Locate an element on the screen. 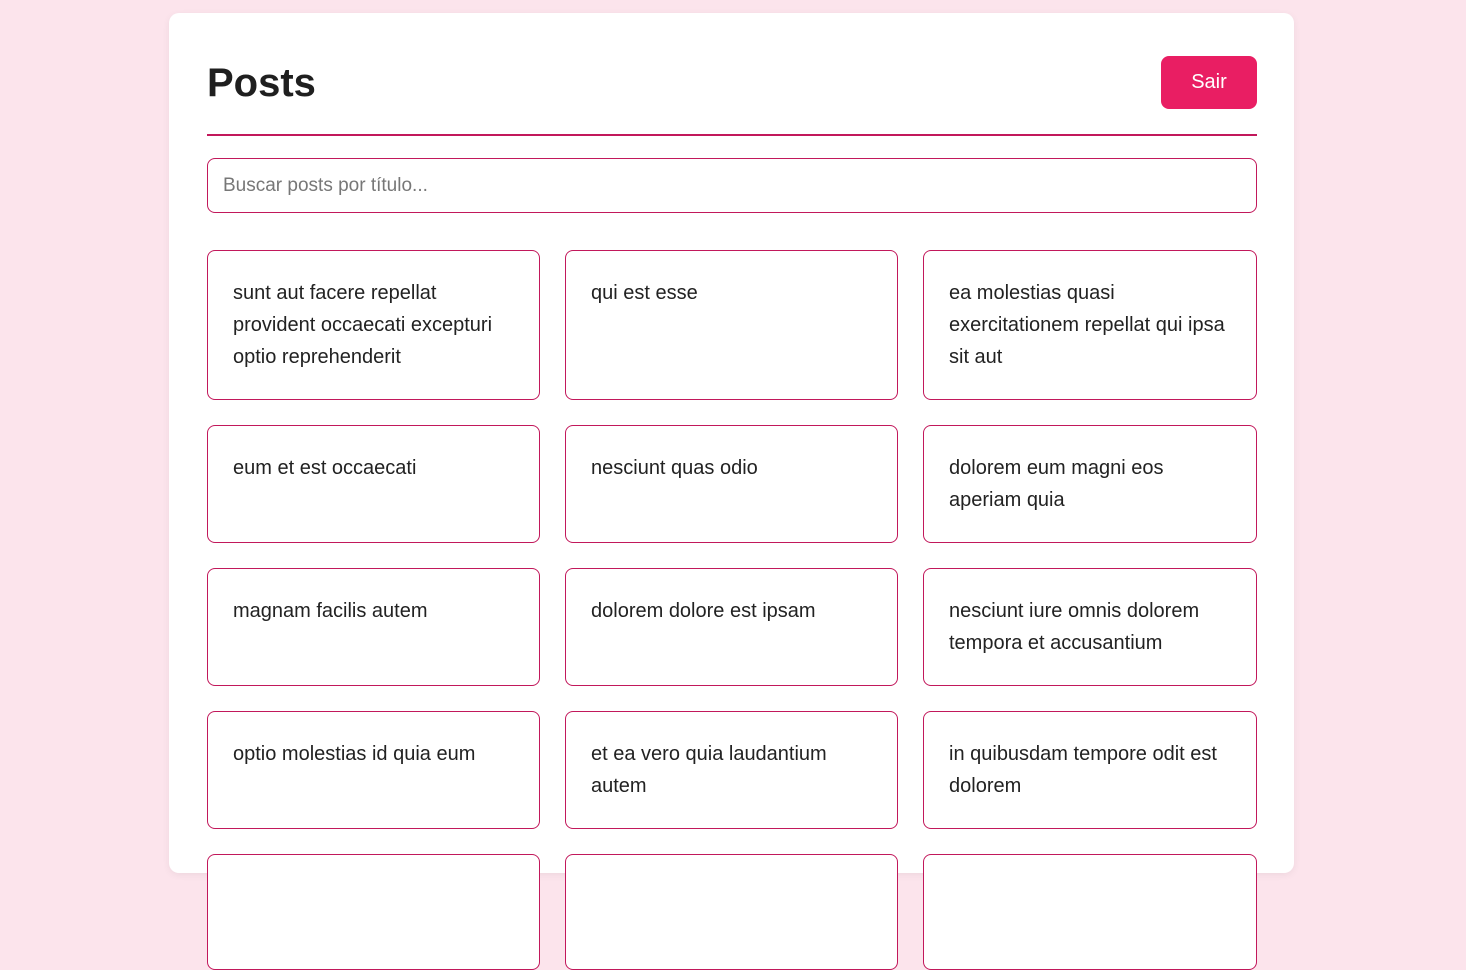  post-card: magnam facilis autem is located at coordinates (373, 627).